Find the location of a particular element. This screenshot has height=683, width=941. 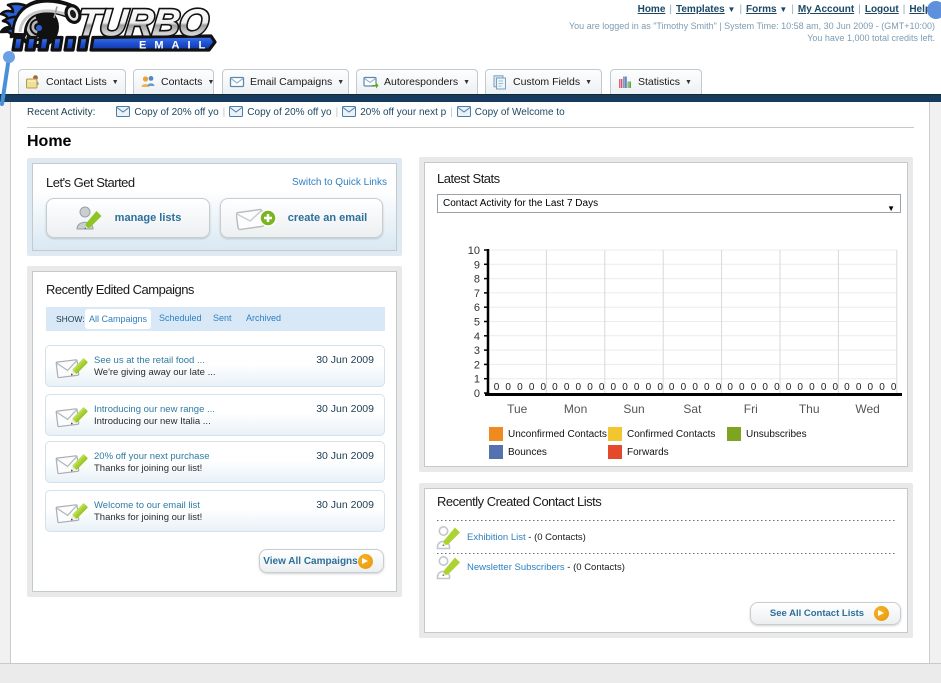

svg-text: Wed is located at coordinates (867, 409).